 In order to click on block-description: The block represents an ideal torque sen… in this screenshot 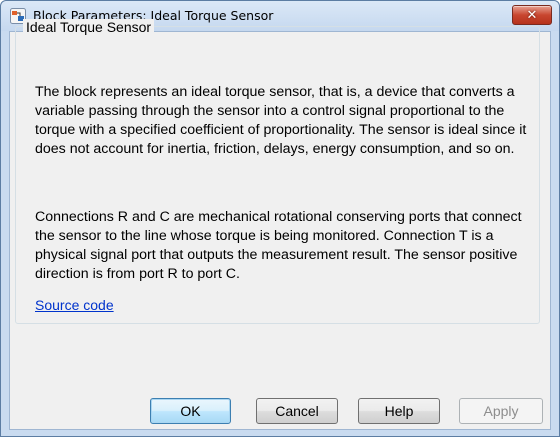, I will do `click(281, 120)`.